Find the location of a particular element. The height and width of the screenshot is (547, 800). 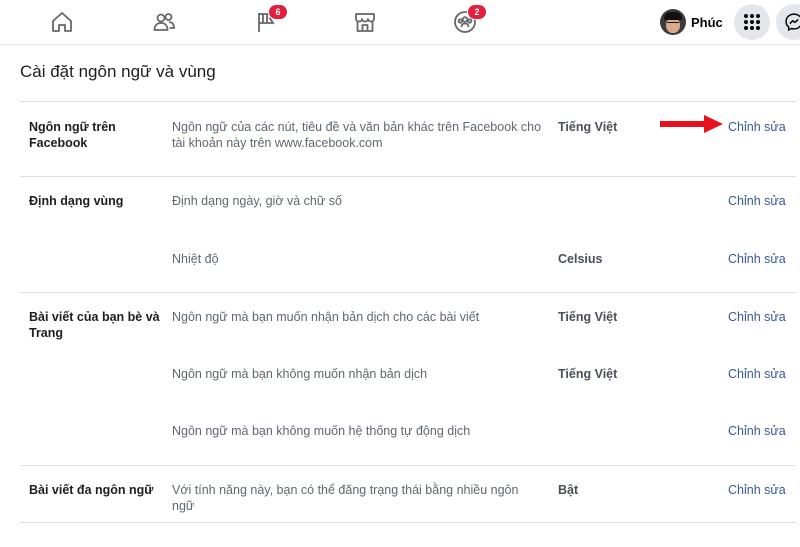

groups-icon: 2 is located at coordinates (467, 22).